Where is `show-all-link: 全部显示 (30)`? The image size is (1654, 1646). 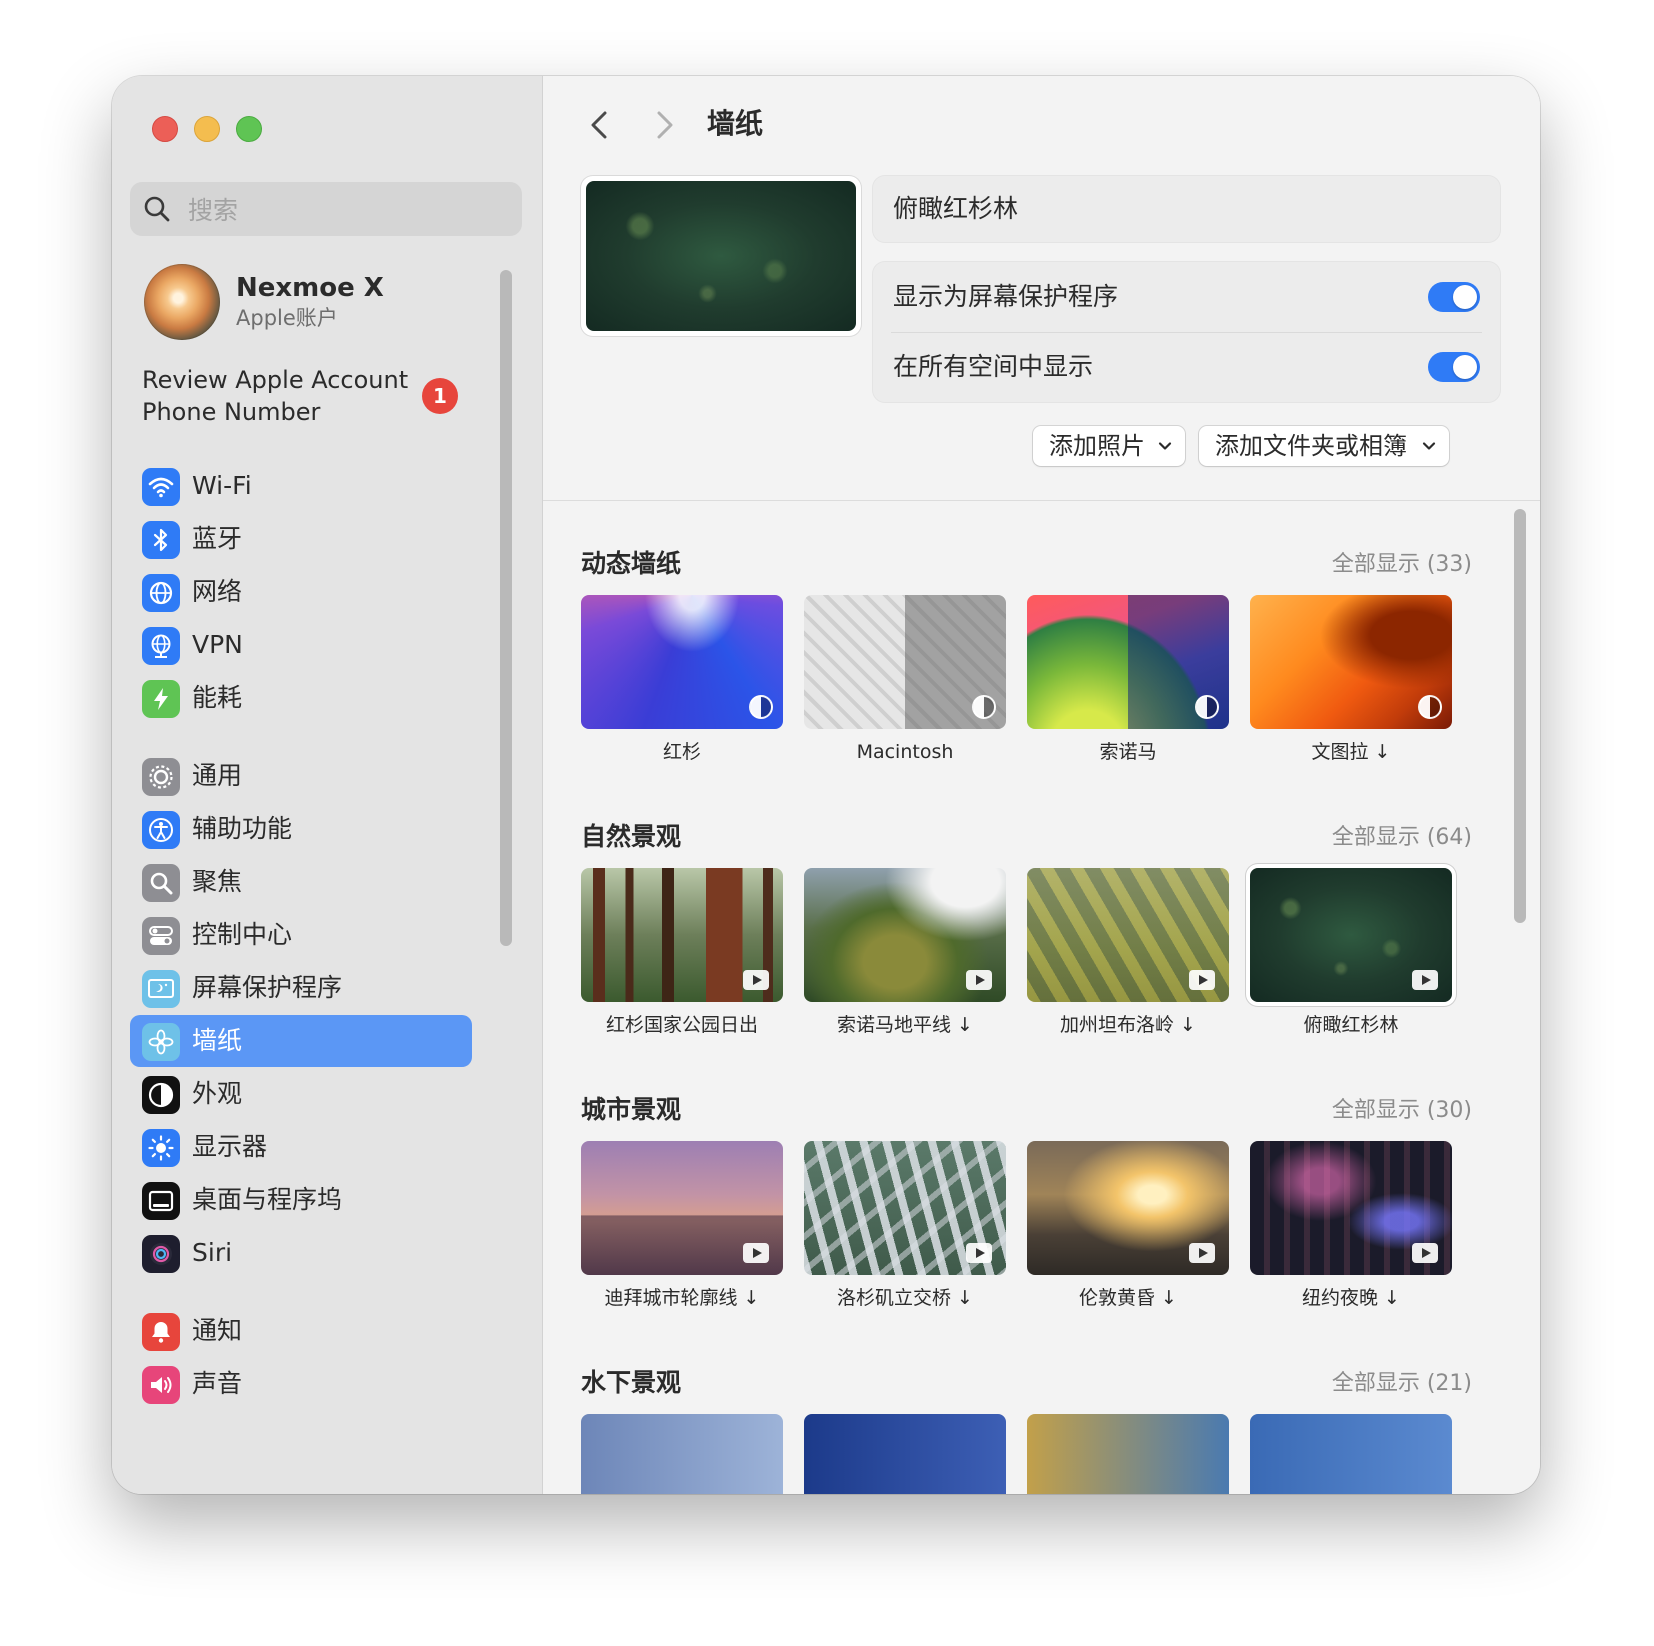 show-all-link: 全部显示 (30) is located at coordinates (1402, 1111).